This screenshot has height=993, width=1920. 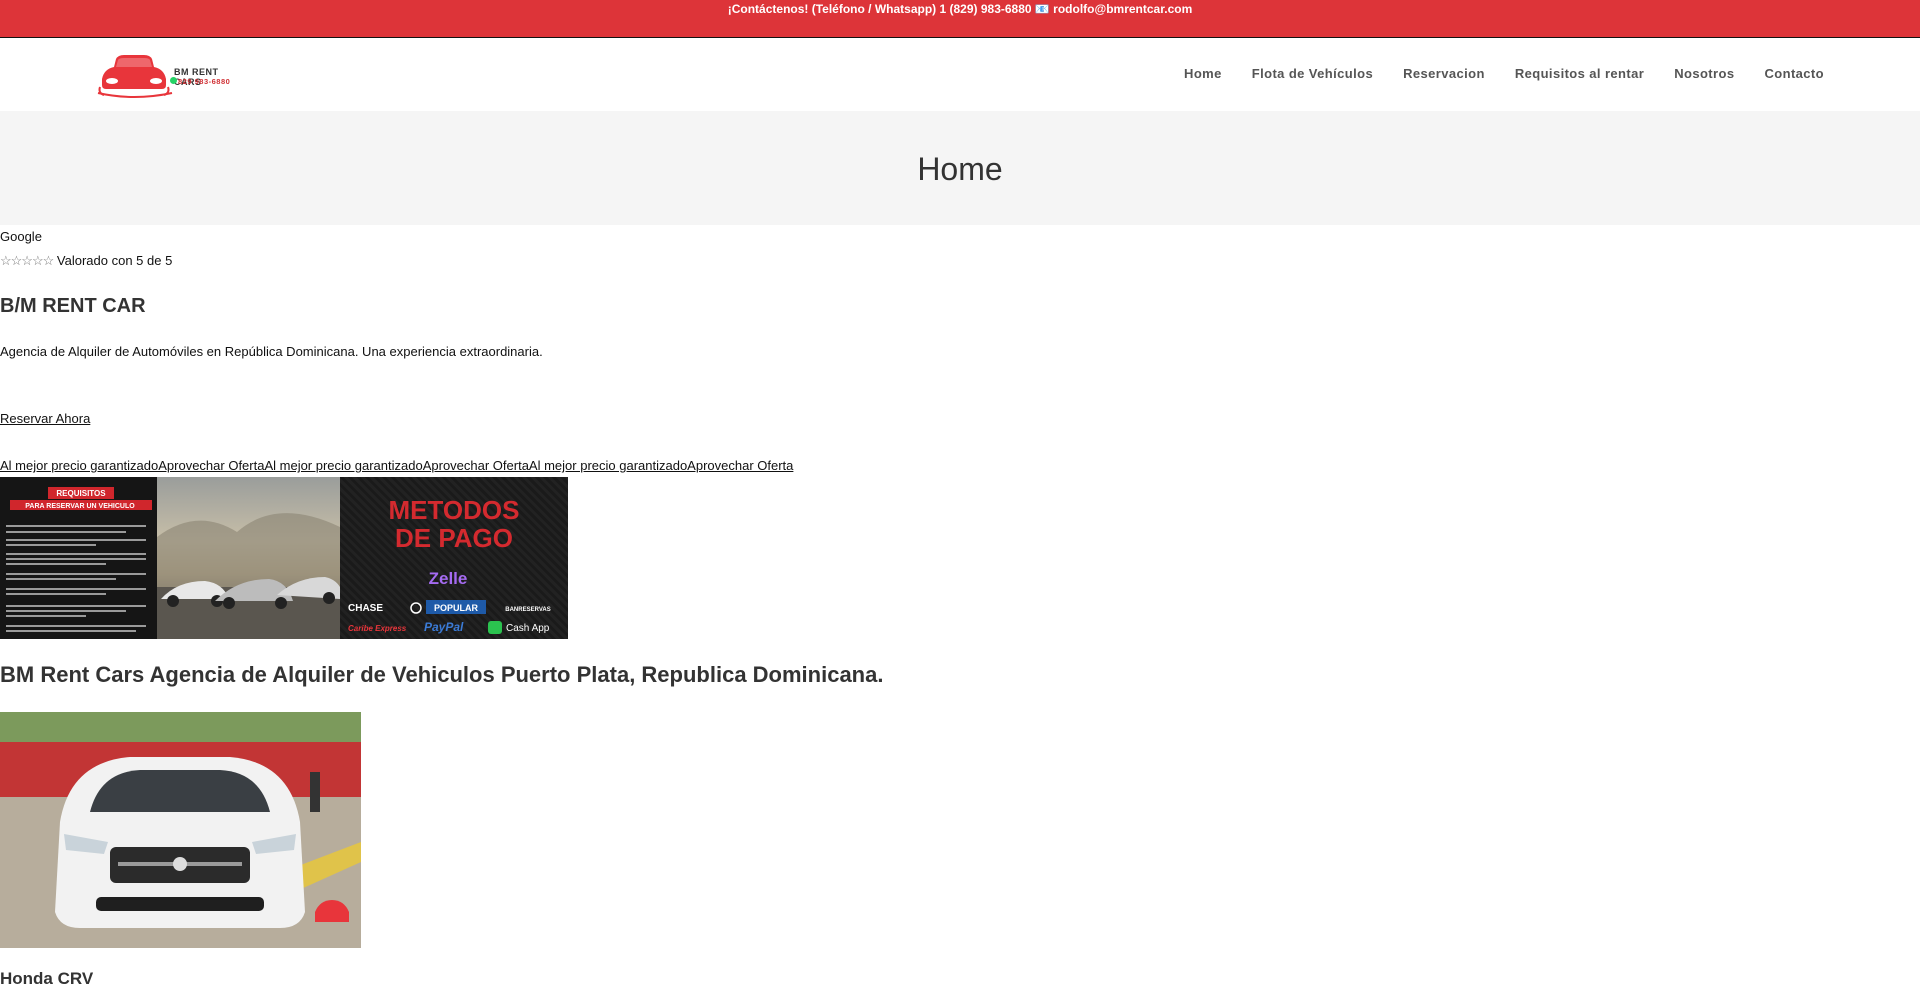 What do you see at coordinates (45, 418) in the screenshot?
I see `reserve-now-link: Reservar Ahora` at bounding box center [45, 418].